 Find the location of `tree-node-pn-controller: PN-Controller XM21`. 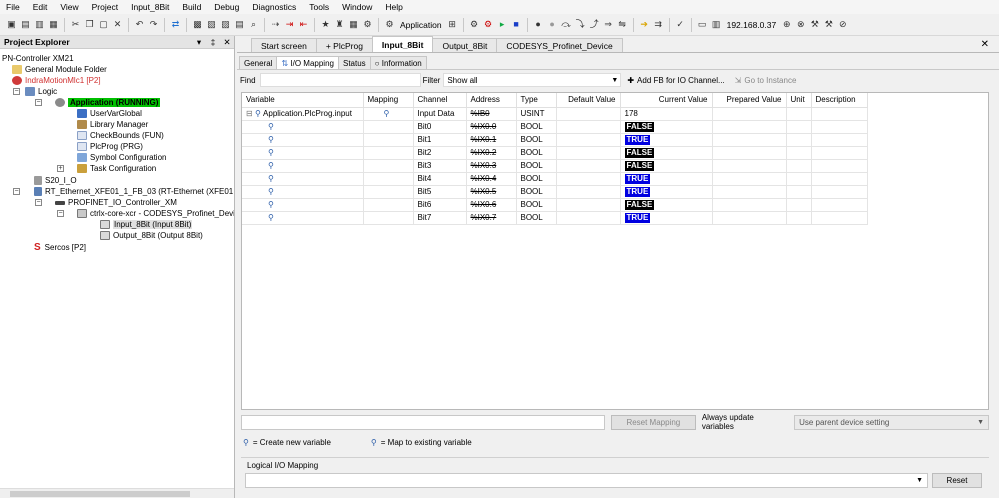

tree-node-pn-controller: PN-Controller XM21 is located at coordinates (38, 58).